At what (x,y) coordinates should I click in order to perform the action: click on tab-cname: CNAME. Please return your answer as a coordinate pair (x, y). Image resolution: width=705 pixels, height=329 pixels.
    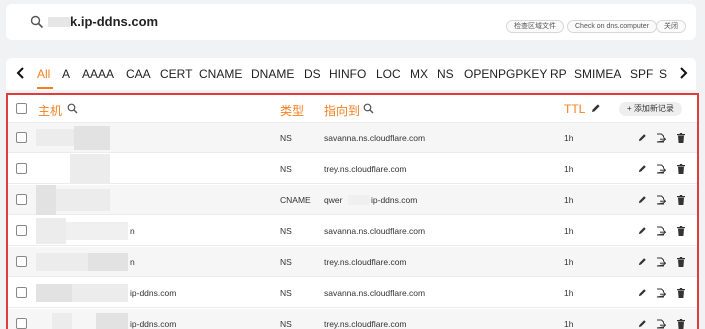
    Looking at the image, I should click on (220, 74).